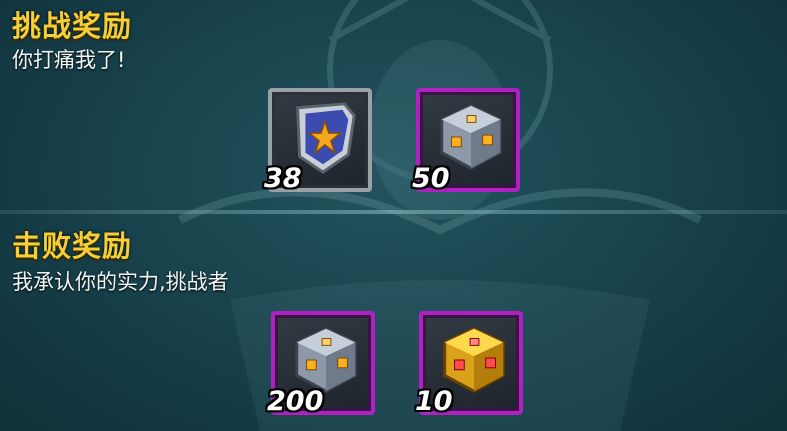  Describe the element at coordinates (393, 212) in the screenshot. I see `section-divider` at that location.